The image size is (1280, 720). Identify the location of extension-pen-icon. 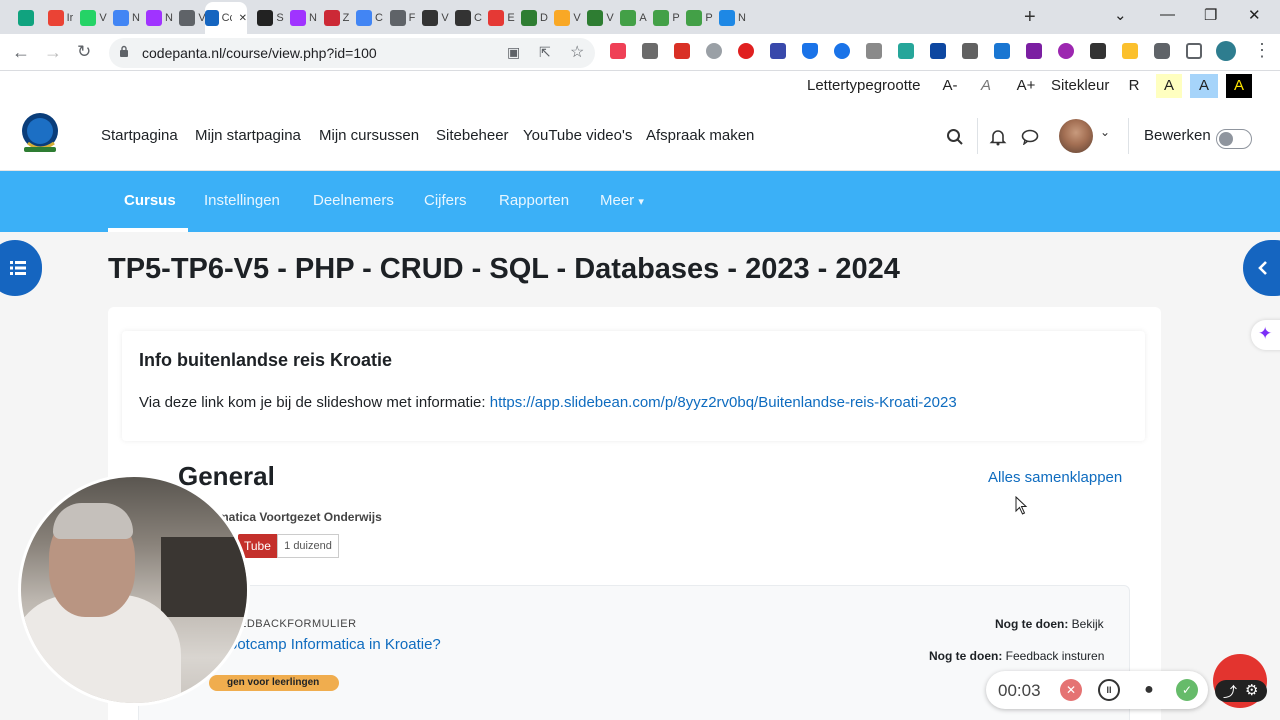
(1130, 51).